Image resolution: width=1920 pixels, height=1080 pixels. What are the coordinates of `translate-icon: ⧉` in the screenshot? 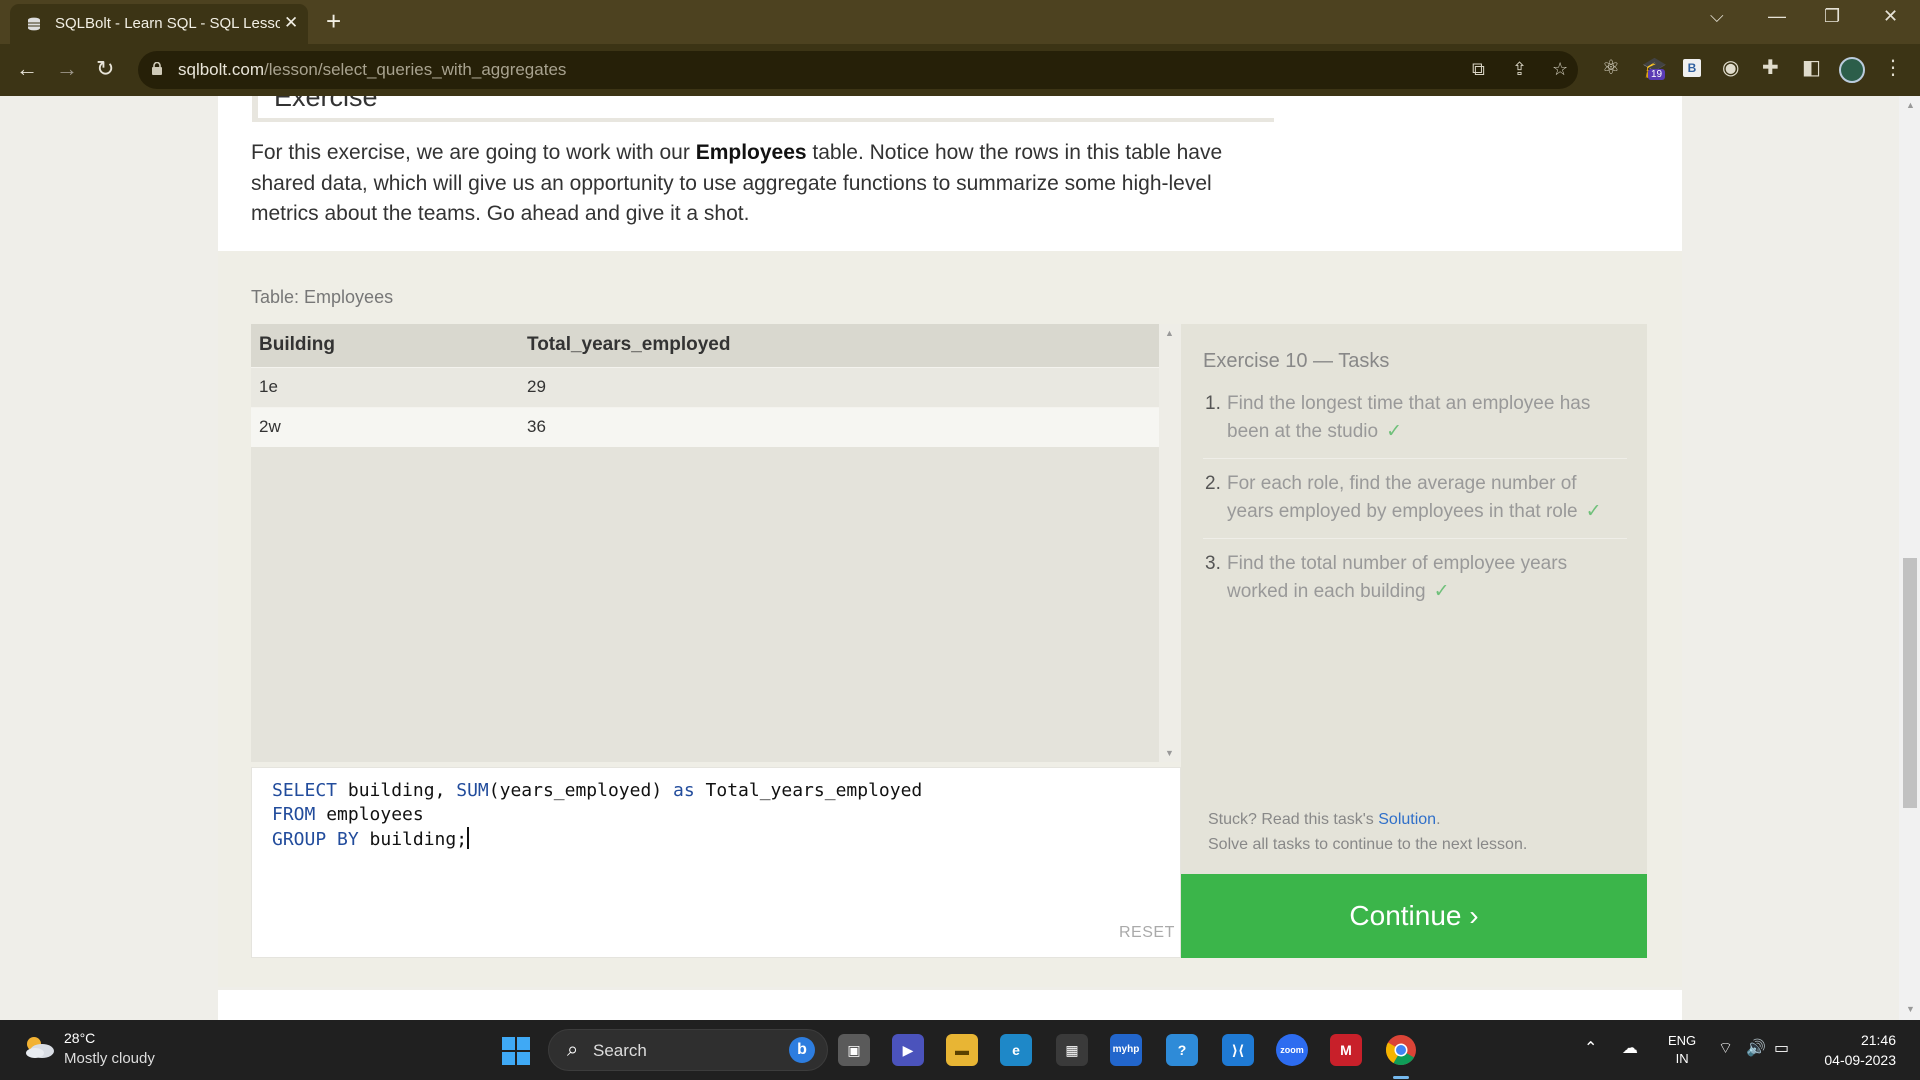 It's located at (1478, 69).